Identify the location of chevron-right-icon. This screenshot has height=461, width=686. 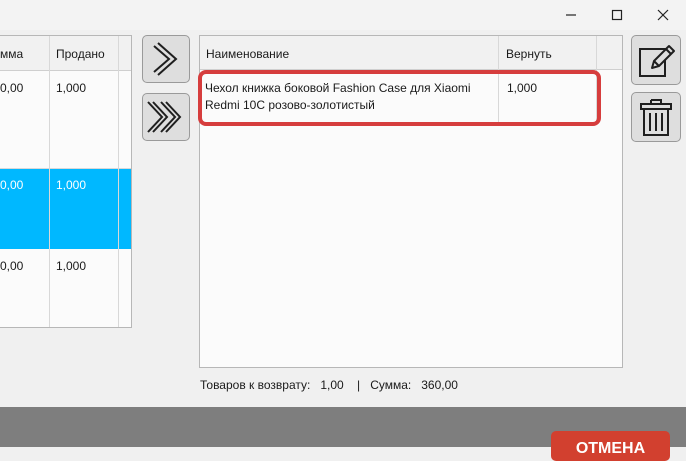
(165, 59).